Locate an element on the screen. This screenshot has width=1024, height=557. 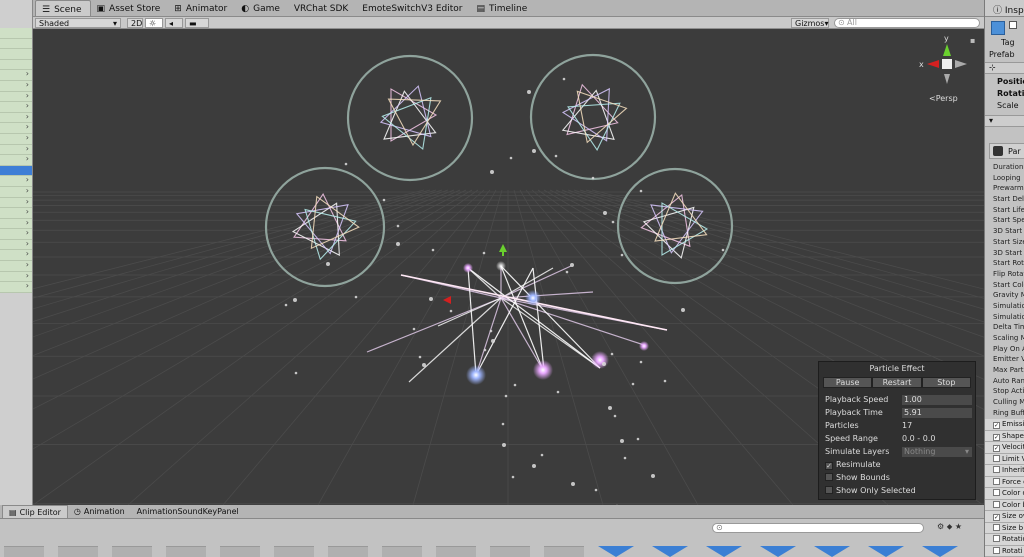
inspector-module: ✓ Shape is located at coordinates (1004, 436).